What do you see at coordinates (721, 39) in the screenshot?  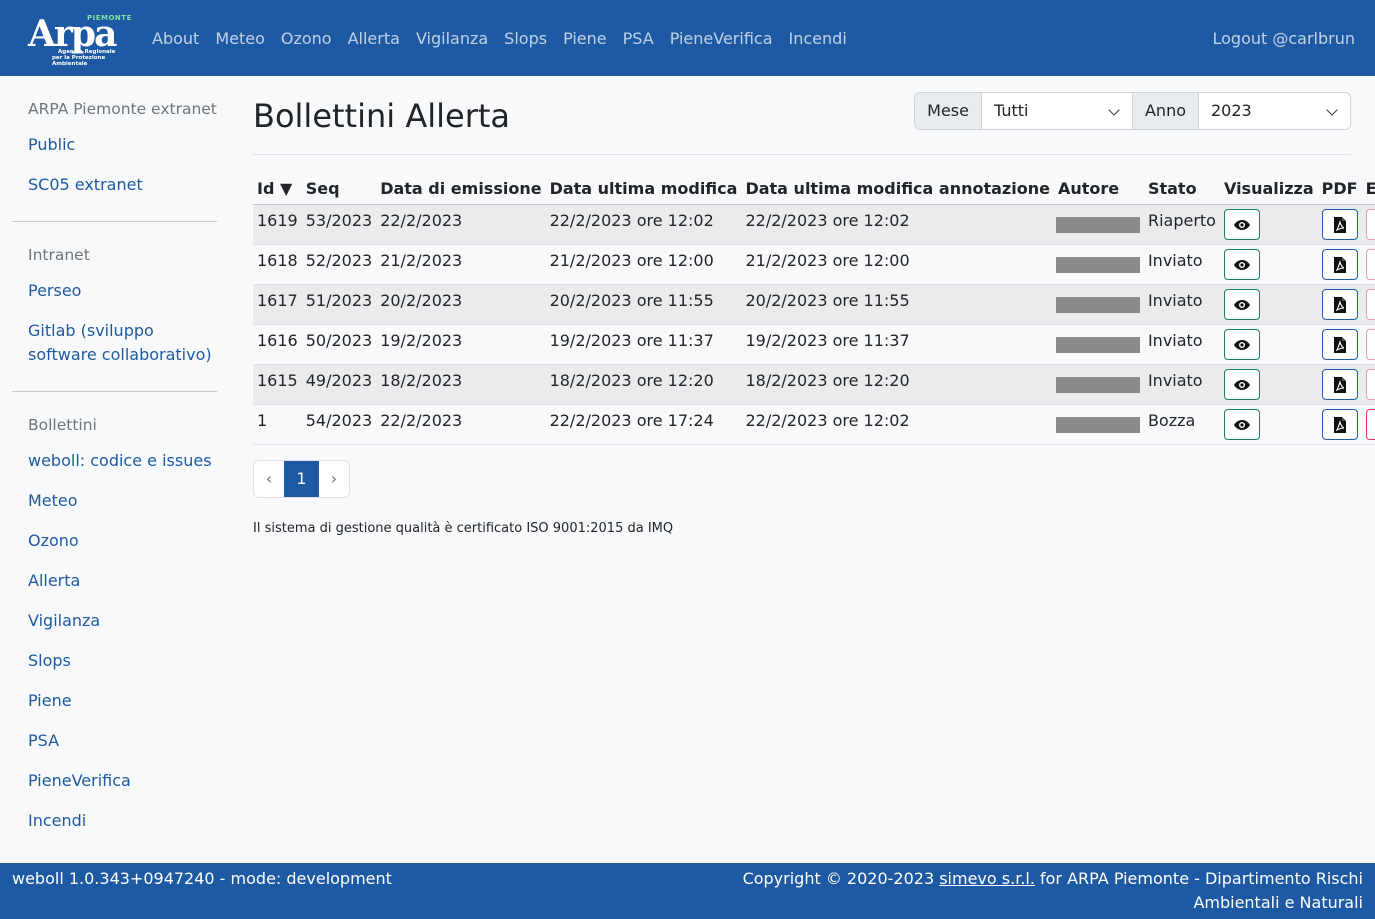 I see `nav-link-pieneverifica: PieneVerifica` at bounding box center [721, 39].